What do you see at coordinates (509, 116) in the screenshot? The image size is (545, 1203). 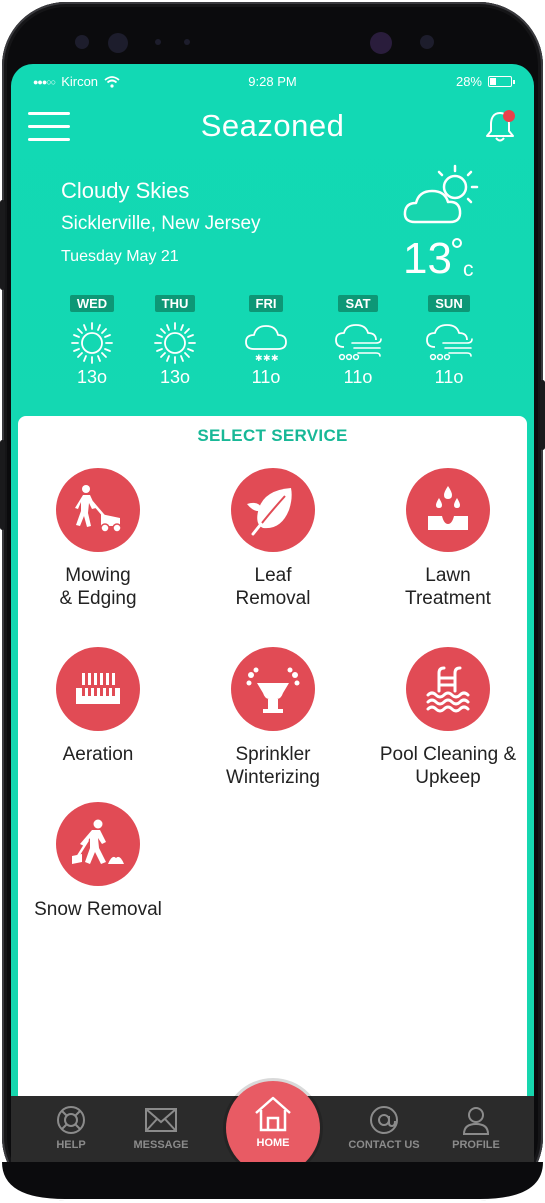 I see `notification-badge` at bounding box center [509, 116].